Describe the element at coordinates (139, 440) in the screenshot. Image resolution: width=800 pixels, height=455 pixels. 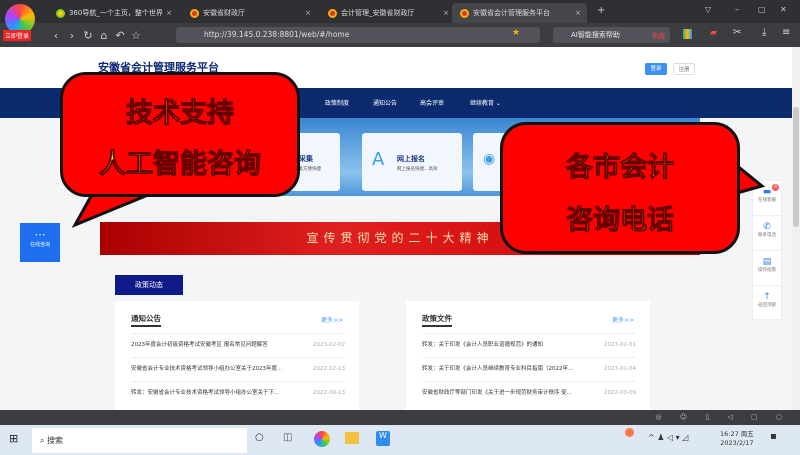
I see `taskbar-search: ⌕ 搜索` at that location.